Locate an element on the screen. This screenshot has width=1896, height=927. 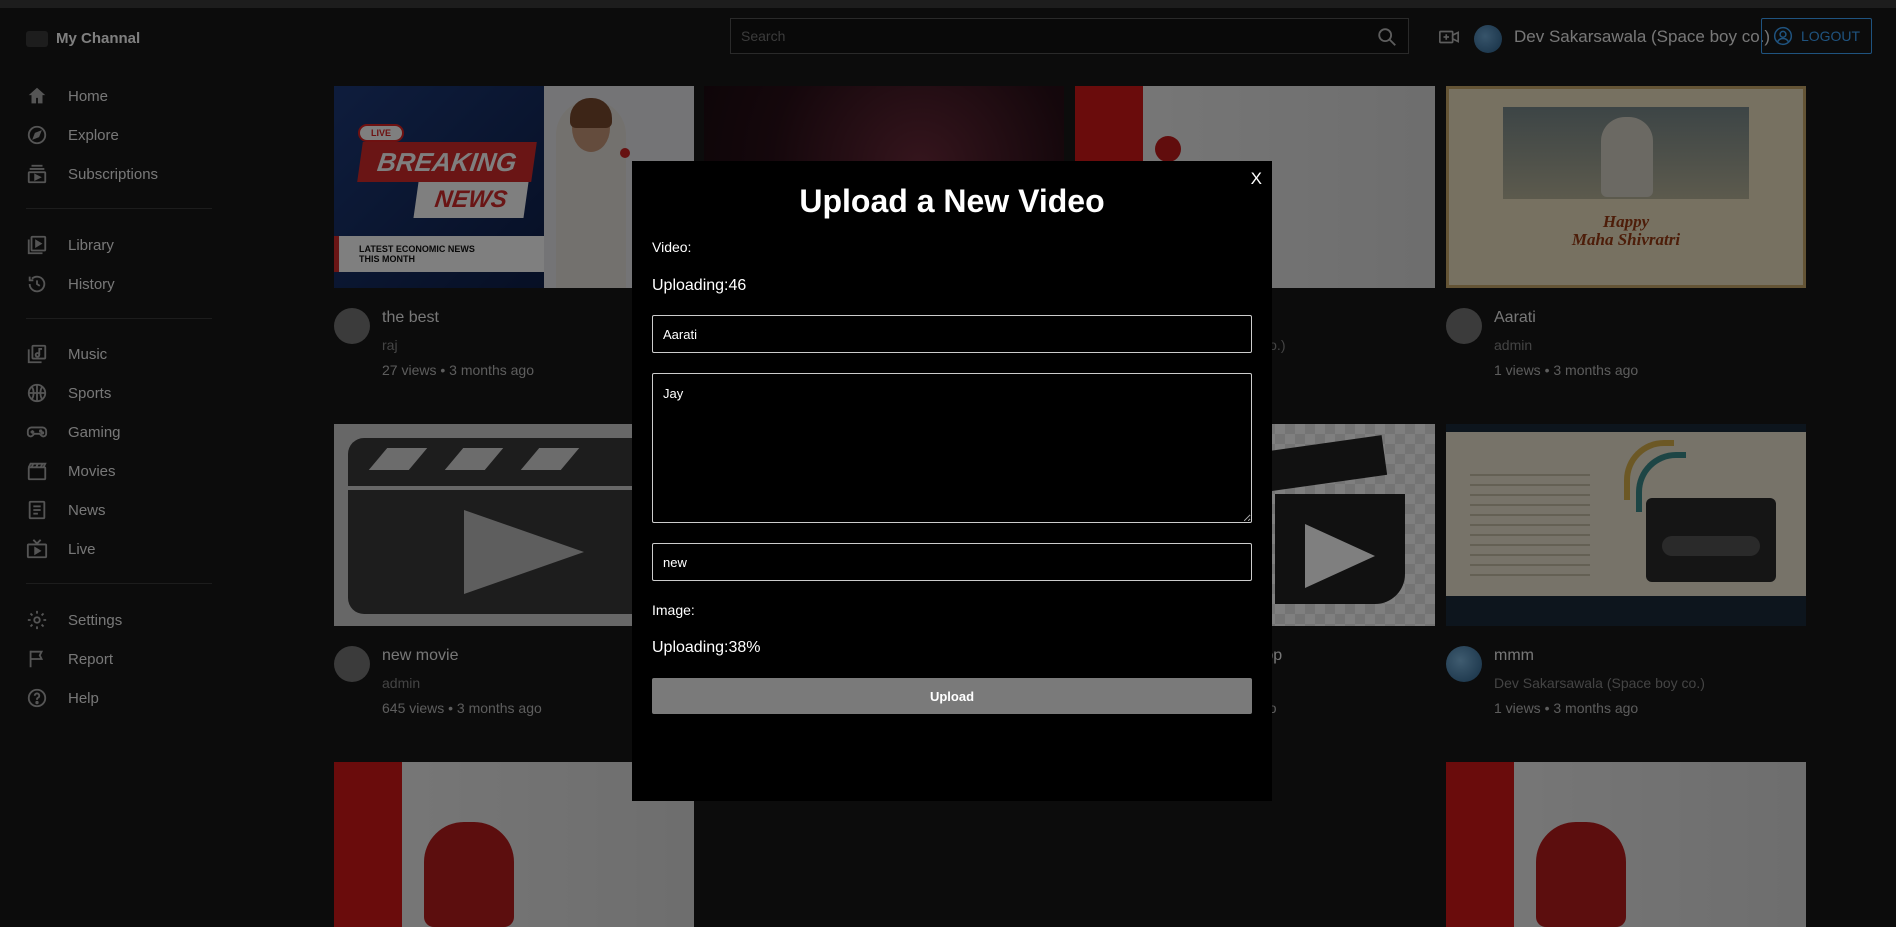
image-label: Image: is located at coordinates (673, 610).